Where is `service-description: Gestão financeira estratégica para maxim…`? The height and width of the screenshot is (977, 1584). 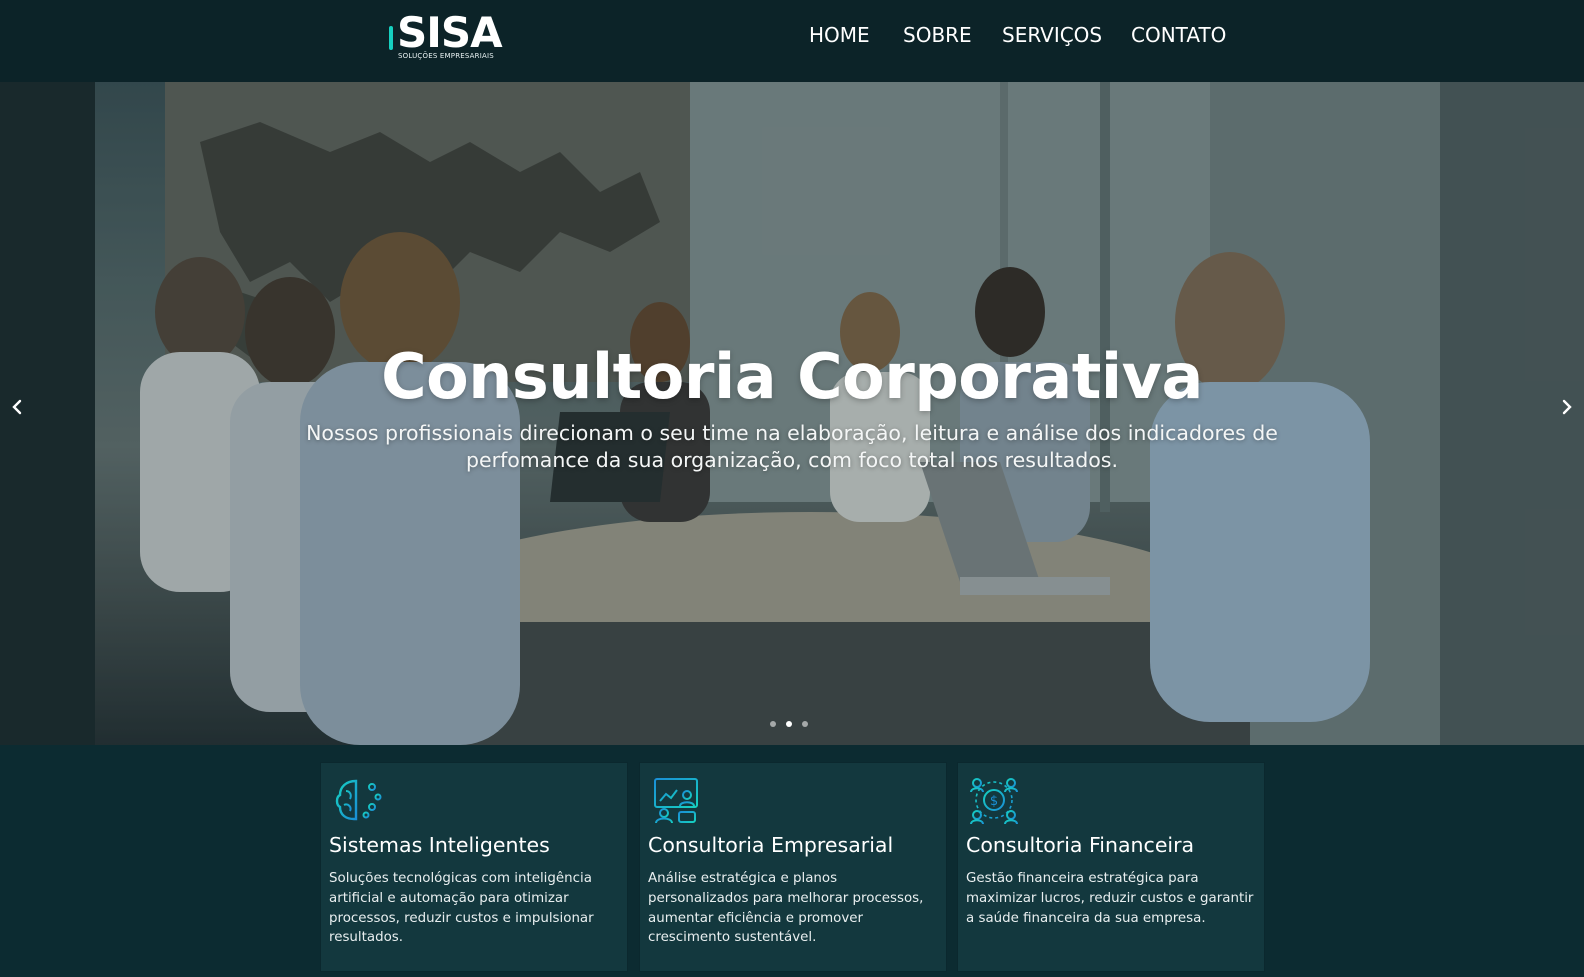
service-description: Gestão financeira estratégica para maxim… is located at coordinates (1110, 898).